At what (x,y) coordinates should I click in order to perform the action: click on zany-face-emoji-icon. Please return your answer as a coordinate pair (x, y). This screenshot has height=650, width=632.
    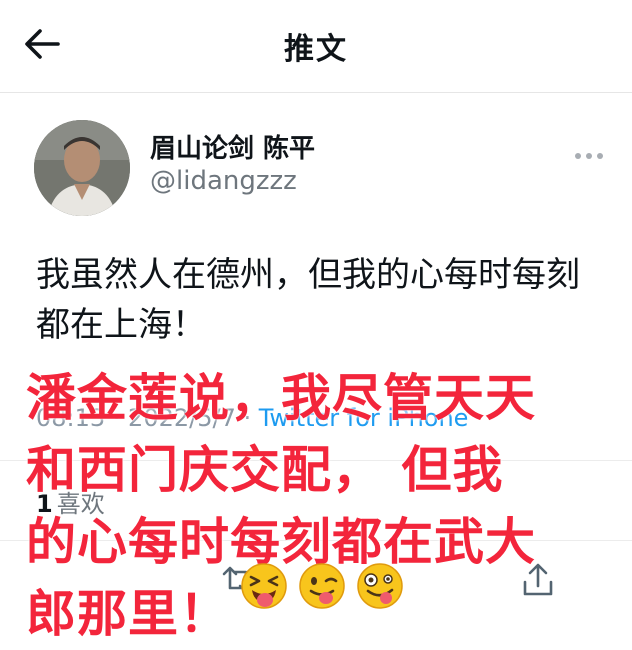
    Looking at the image, I should click on (380, 586).